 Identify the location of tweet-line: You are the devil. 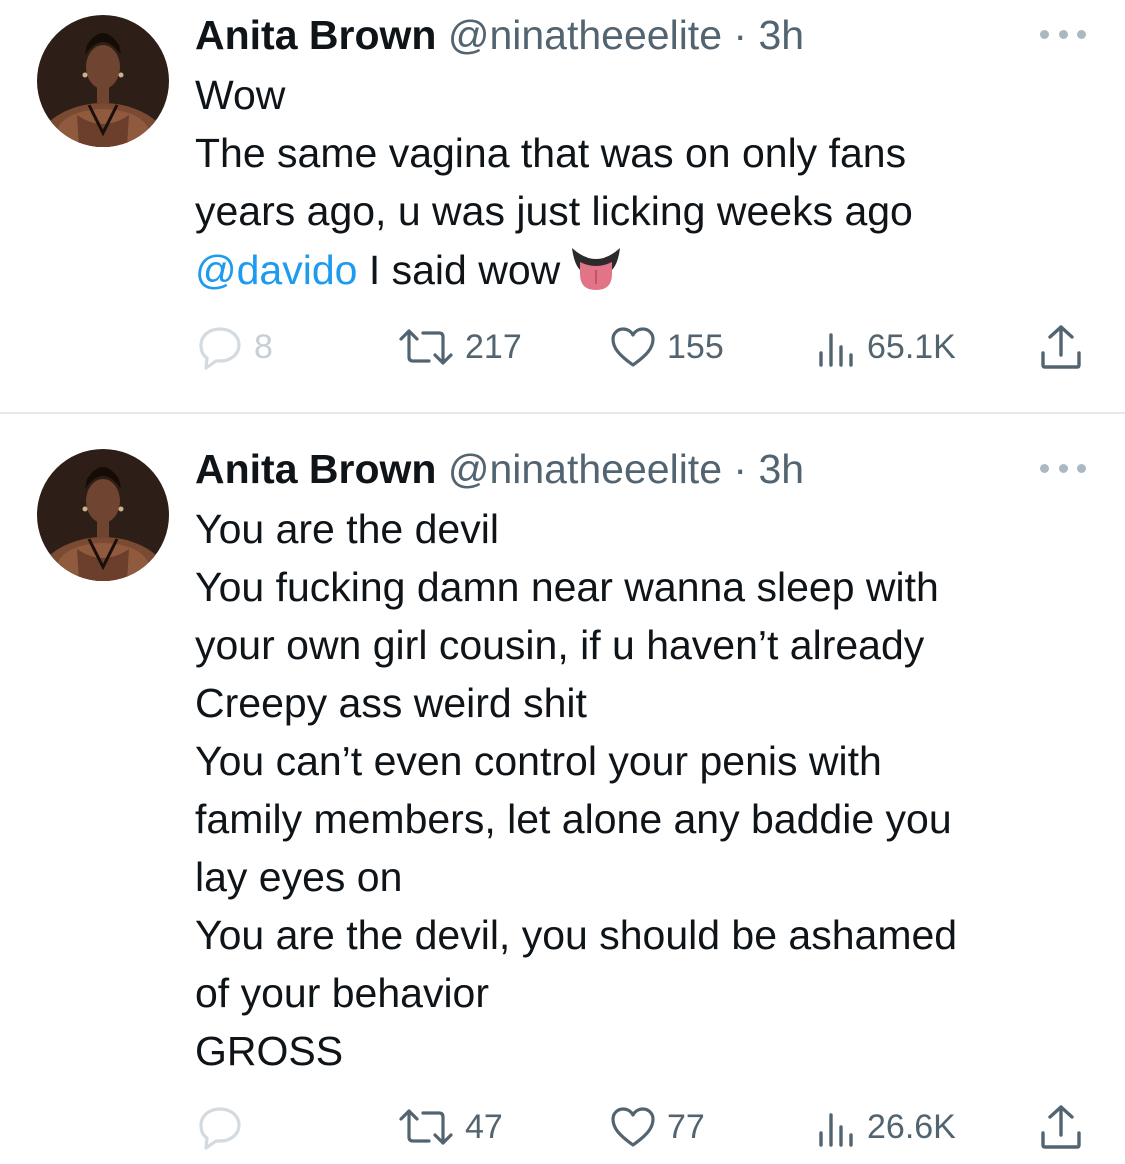
(347, 529).